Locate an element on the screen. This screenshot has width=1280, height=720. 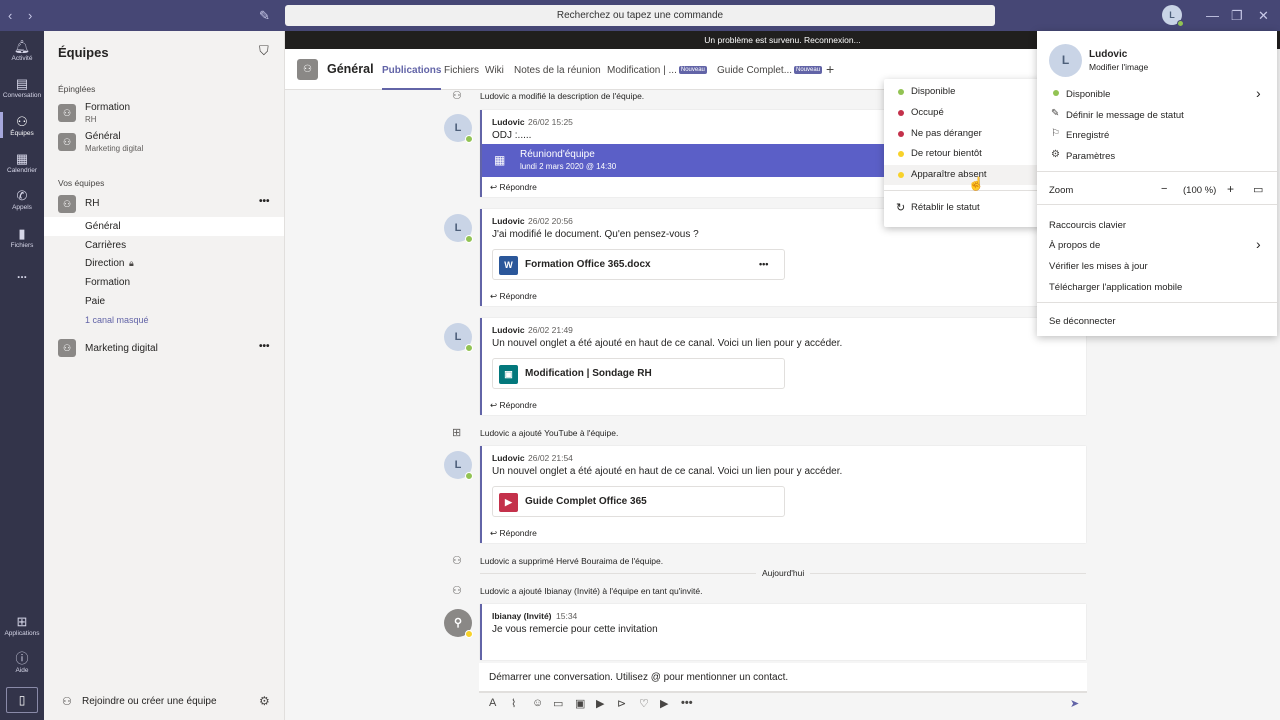
sign-out-button: Se déconnecter is located at coordinates (1082, 321).